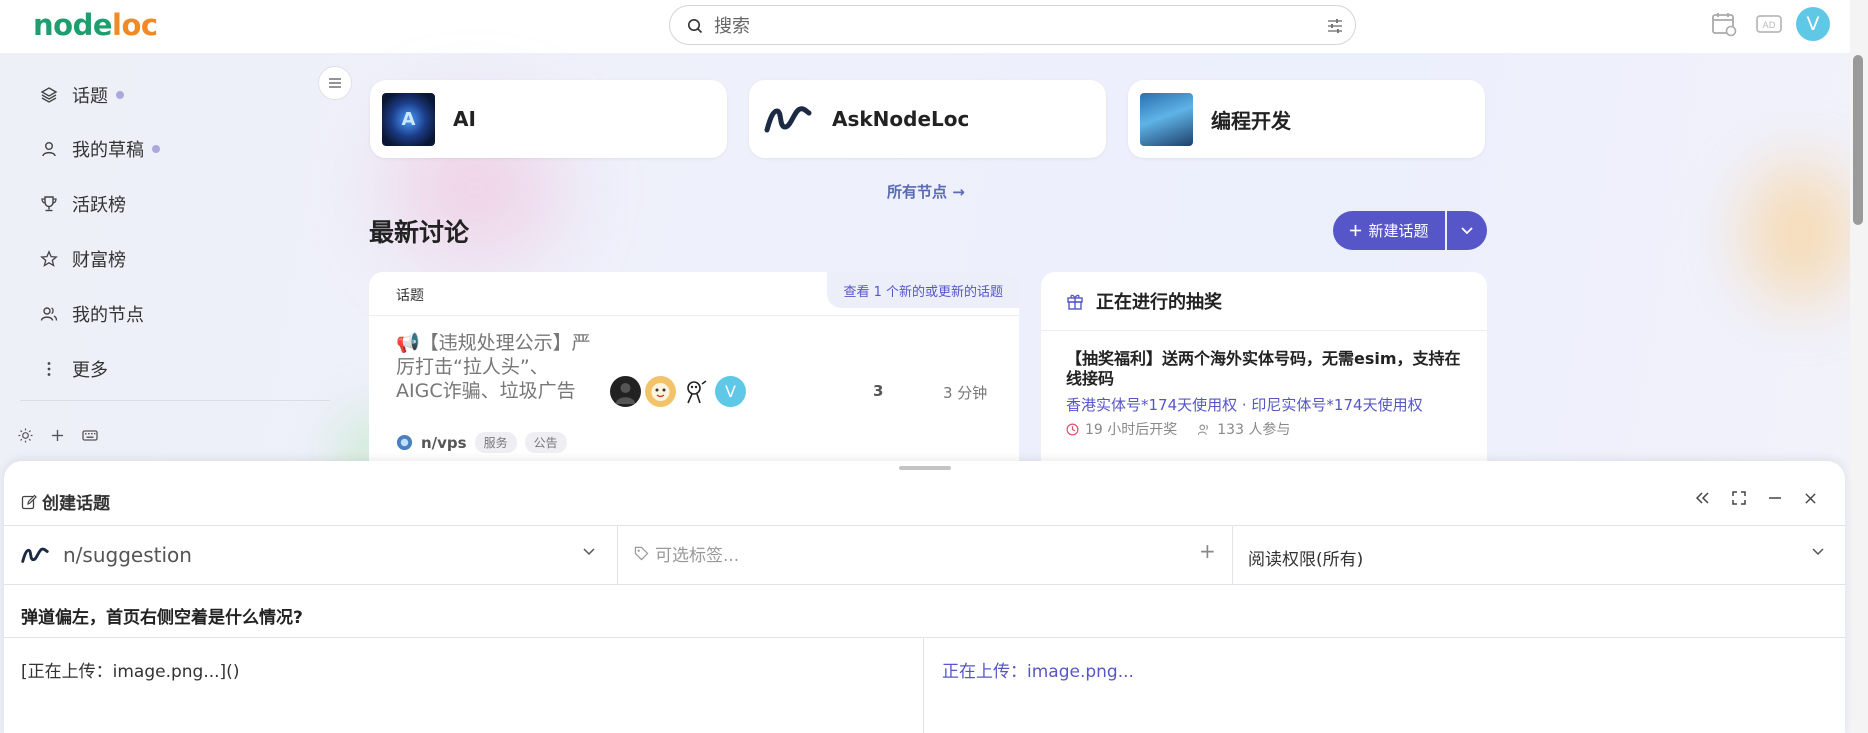 The height and width of the screenshot is (733, 1868). I want to click on add-tag-icon: +, so click(1207, 551).